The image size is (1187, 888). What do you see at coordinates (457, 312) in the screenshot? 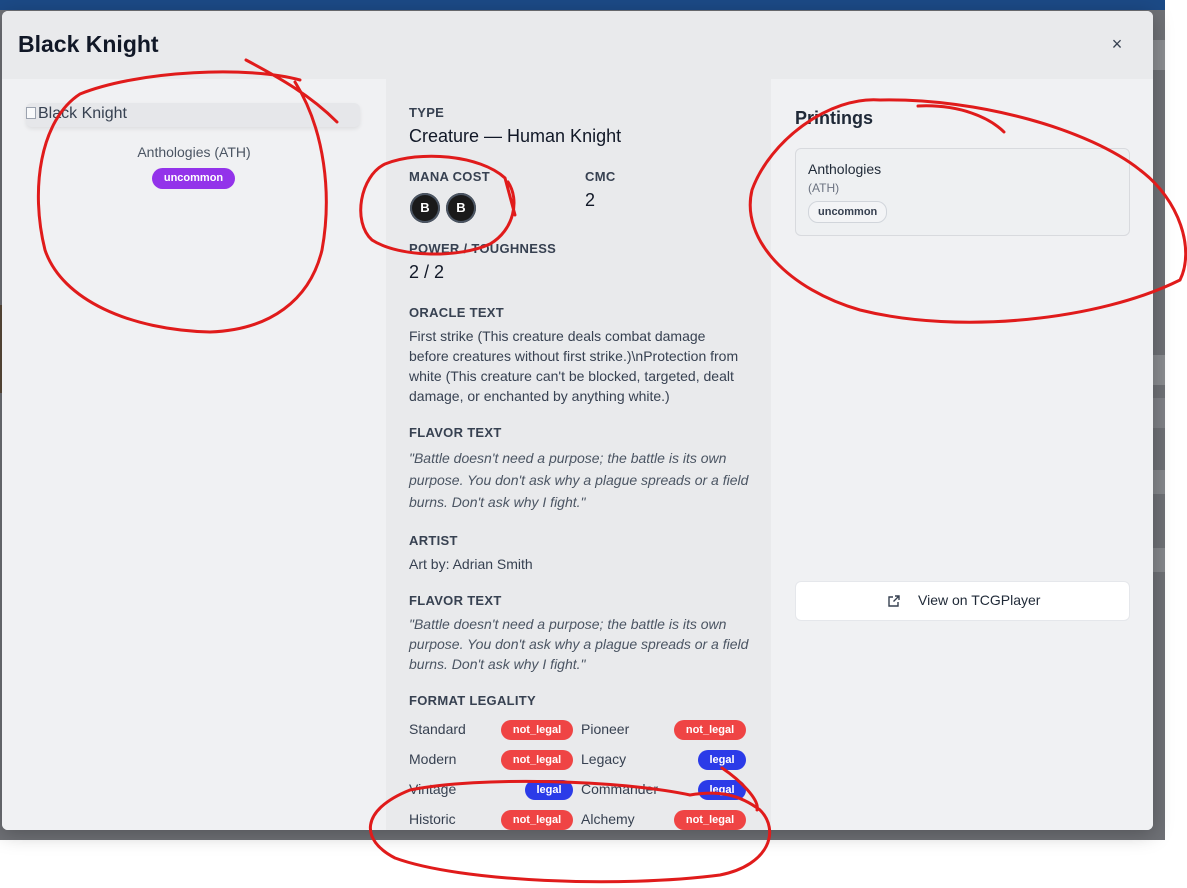
I see `oracle-text-label: ORACLE TEXT` at bounding box center [457, 312].